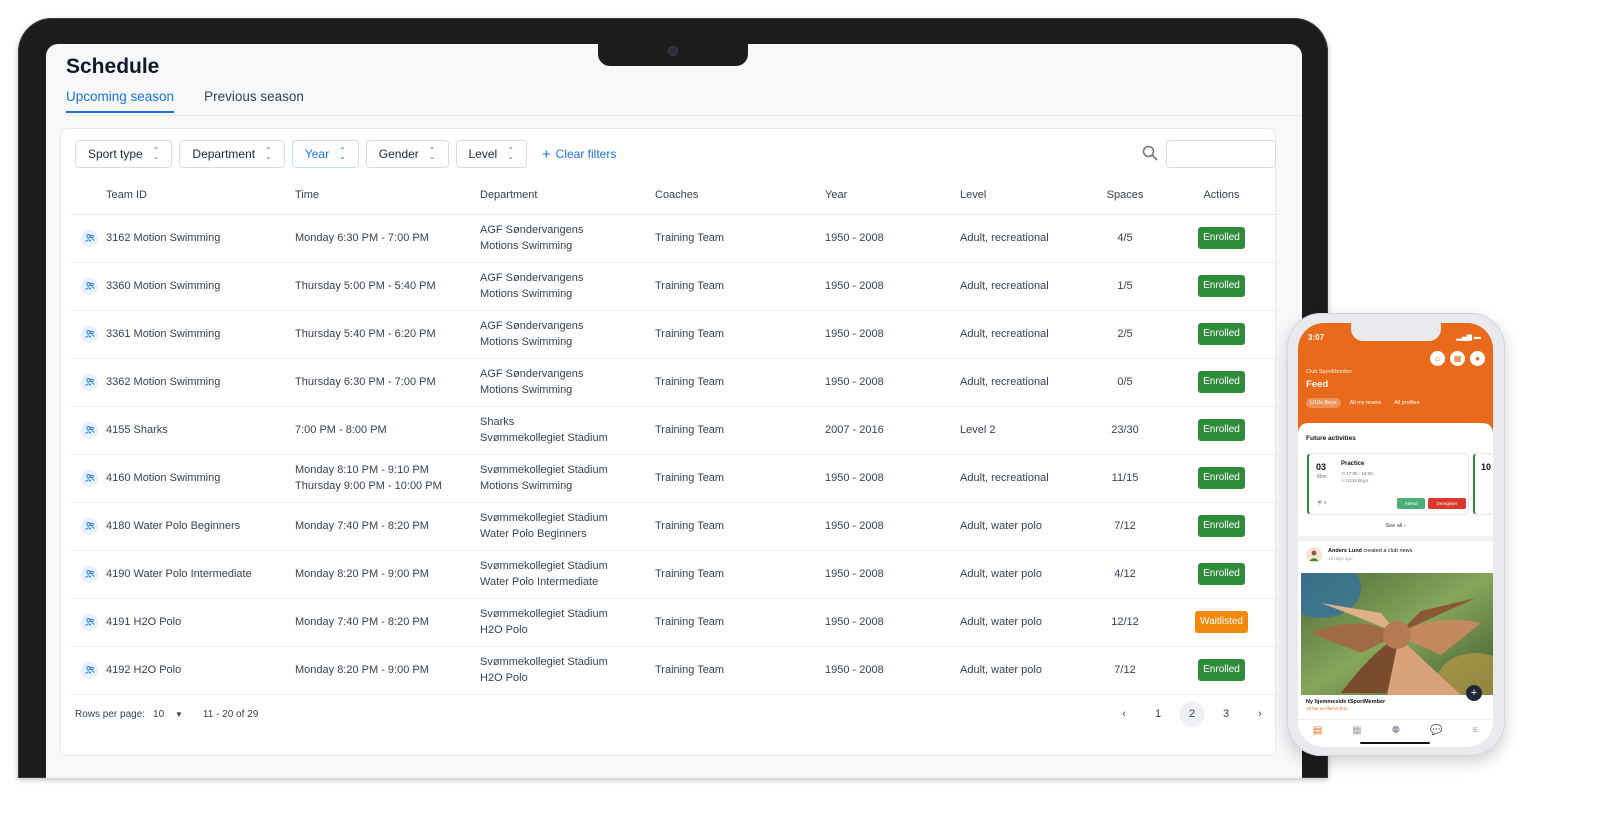 This screenshot has height=822, width=1600. What do you see at coordinates (740, 622) in the screenshot?
I see `cell-coaches: Training Team` at bounding box center [740, 622].